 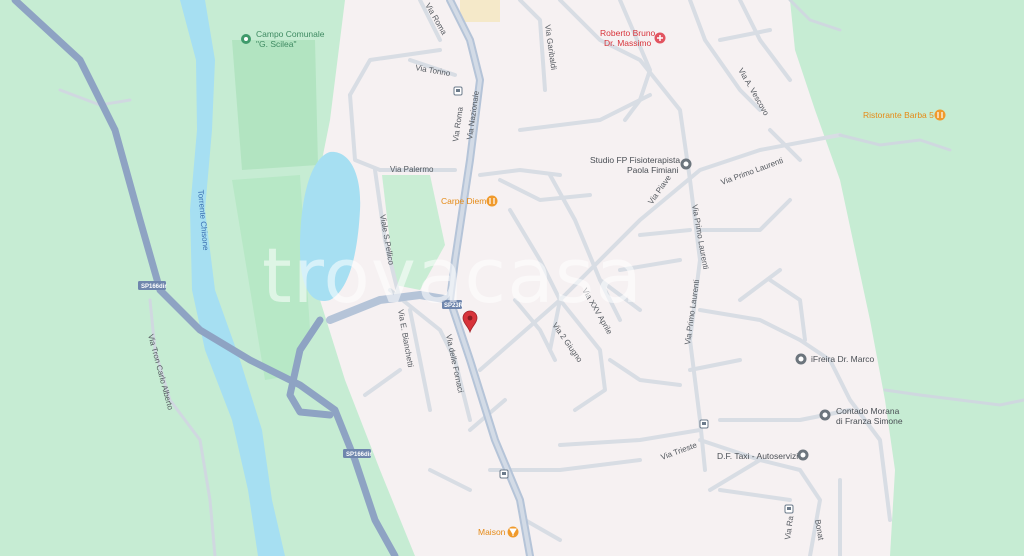 I want to click on svg-text: Ristorante Barba 5, so click(x=898, y=115).